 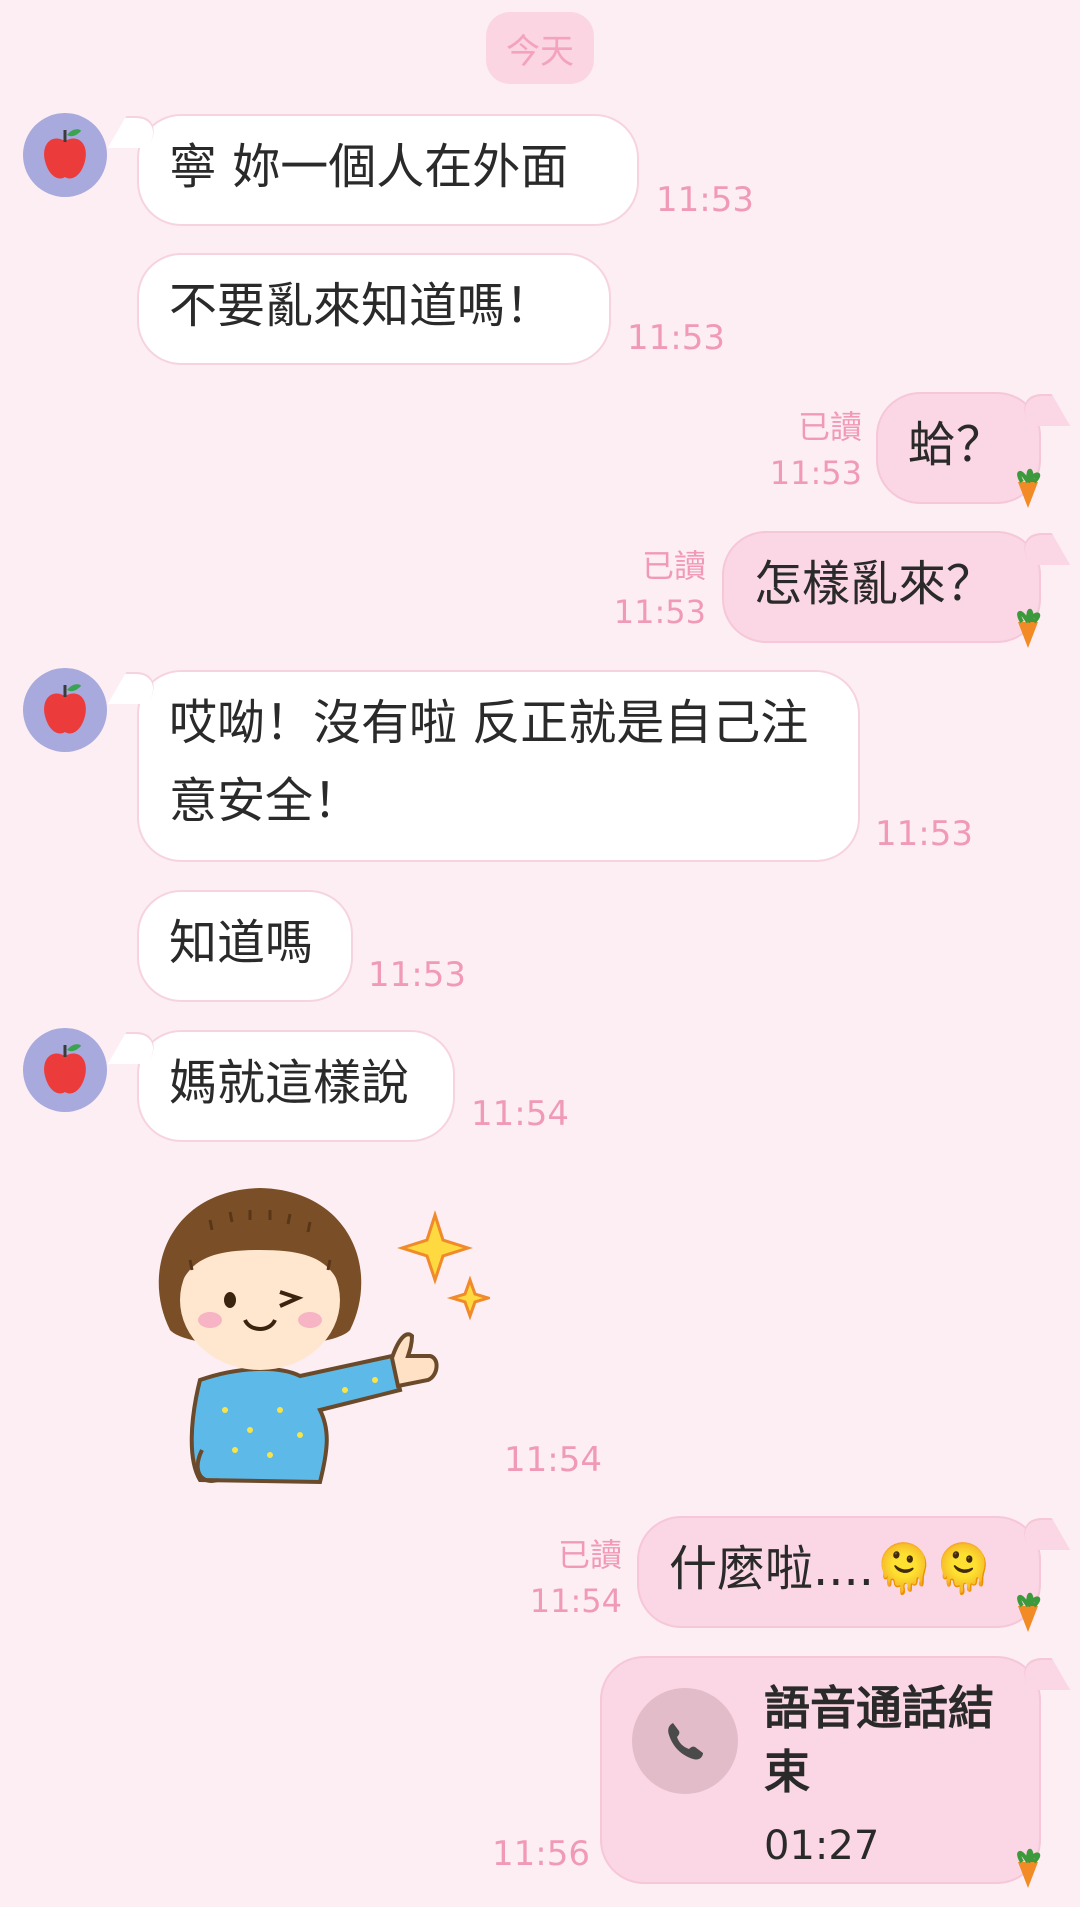 What do you see at coordinates (540, 48) in the screenshot?
I see `date-separator: 今天` at bounding box center [540, 48].